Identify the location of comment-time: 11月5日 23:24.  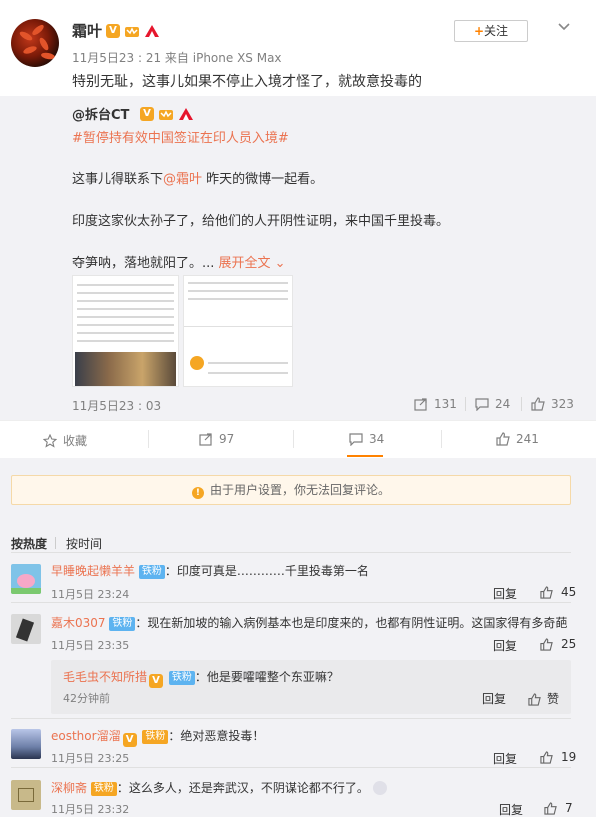
(90, 594).